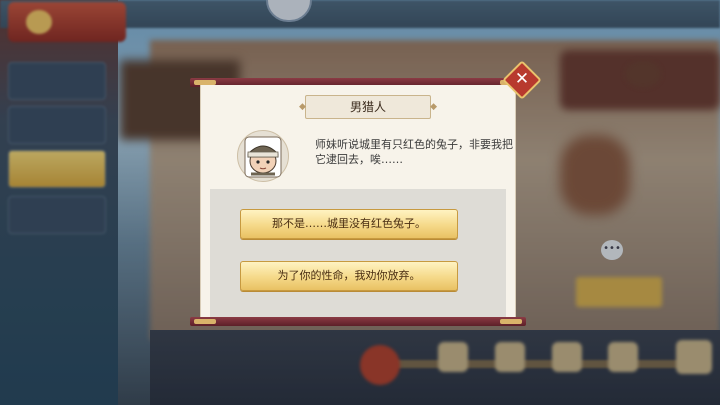 The height and width of the screenshot is (405, 720). I want to click on close-icon: ✕, so click(522, 79).